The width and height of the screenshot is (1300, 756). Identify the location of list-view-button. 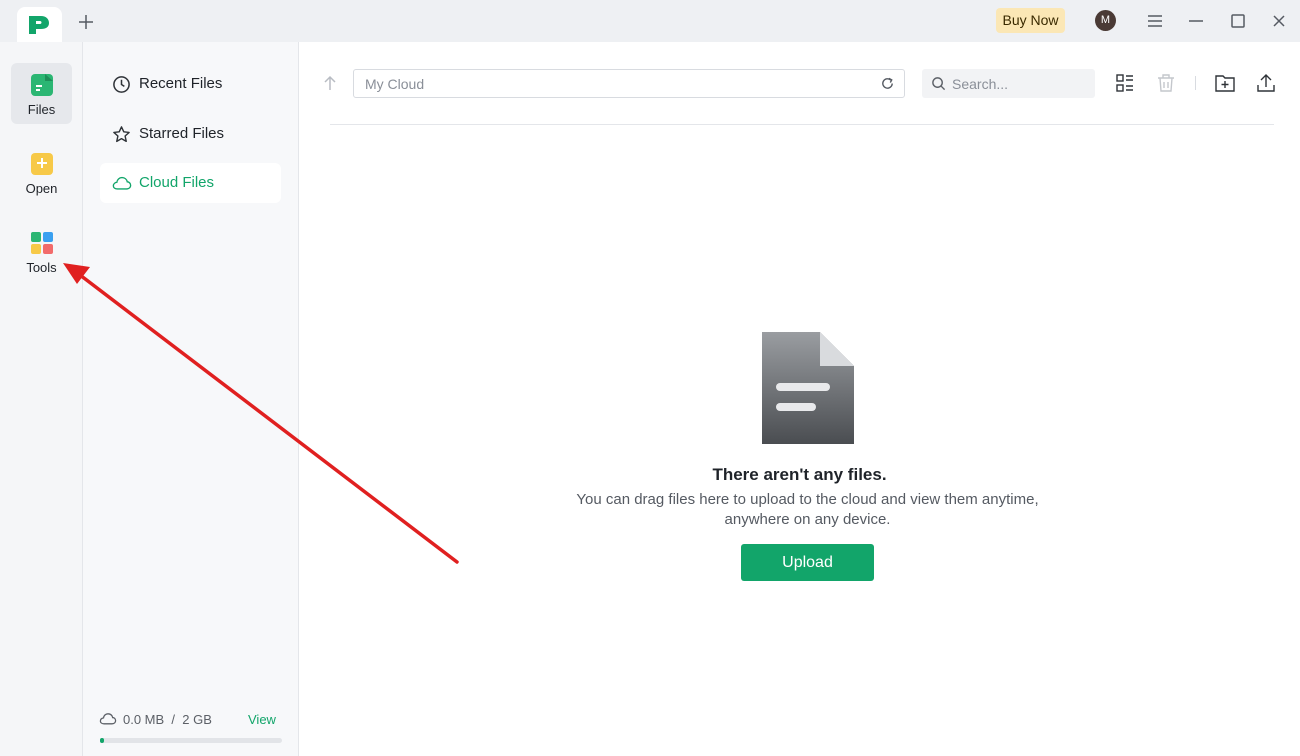
(1125, 83).